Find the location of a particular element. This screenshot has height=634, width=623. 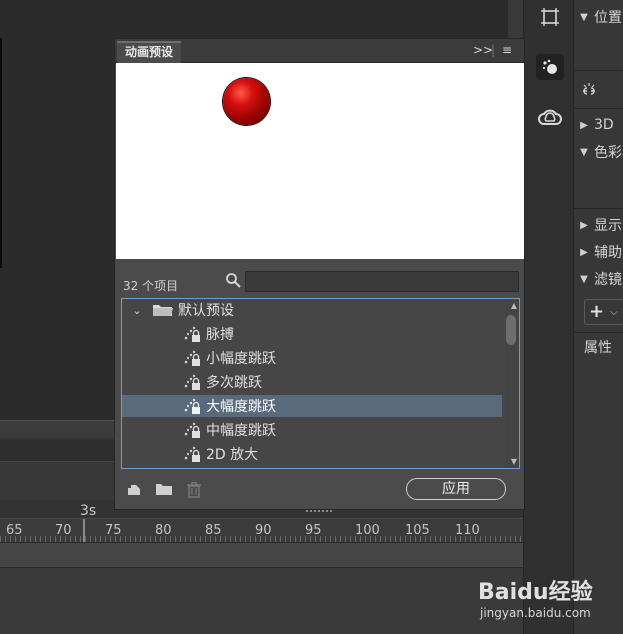

watermark-logo: Baidu经验 is located at coordinates (535, 592).